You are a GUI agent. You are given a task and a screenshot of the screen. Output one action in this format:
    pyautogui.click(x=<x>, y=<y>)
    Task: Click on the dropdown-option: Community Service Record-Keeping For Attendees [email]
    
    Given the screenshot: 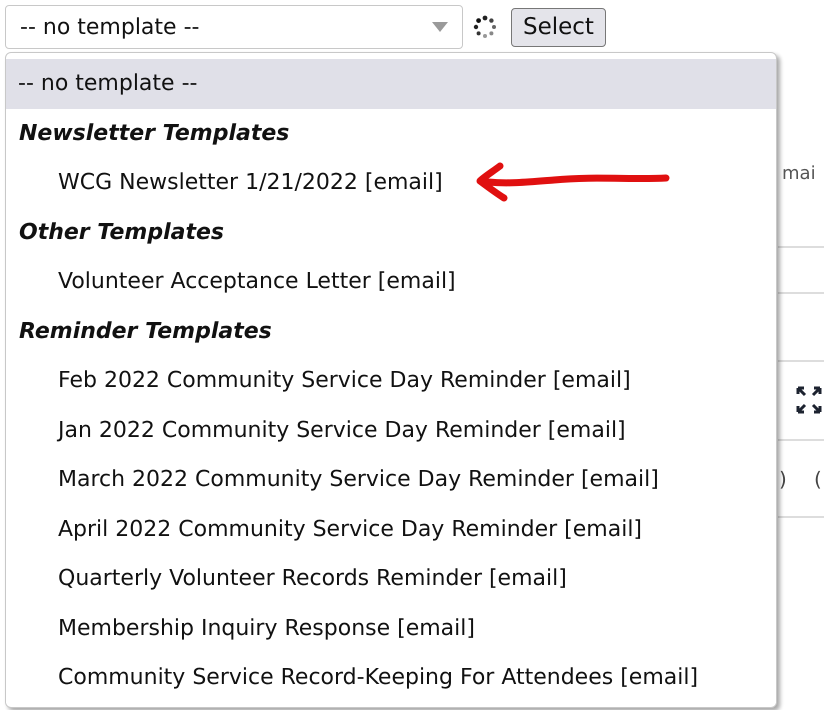 What is the action you would take?
    pyautogui.click(x=391, y=677)
    